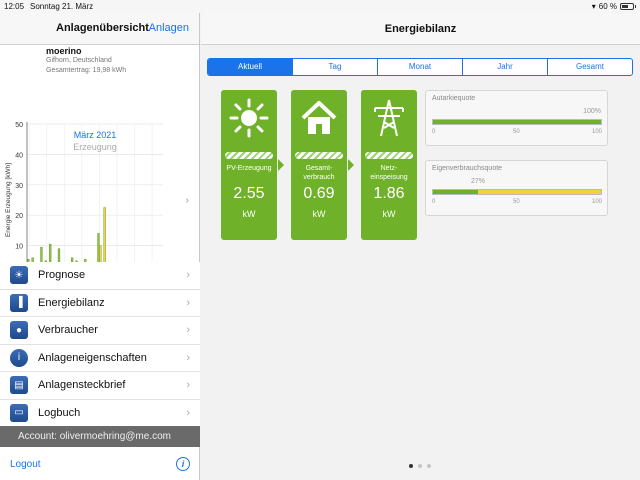 The image size is (640, 480). What do you see at coordinates (454, 98) in the screenshot?
I see `autarkie-title: Autarkiequote` at bounding box center [454, 98].